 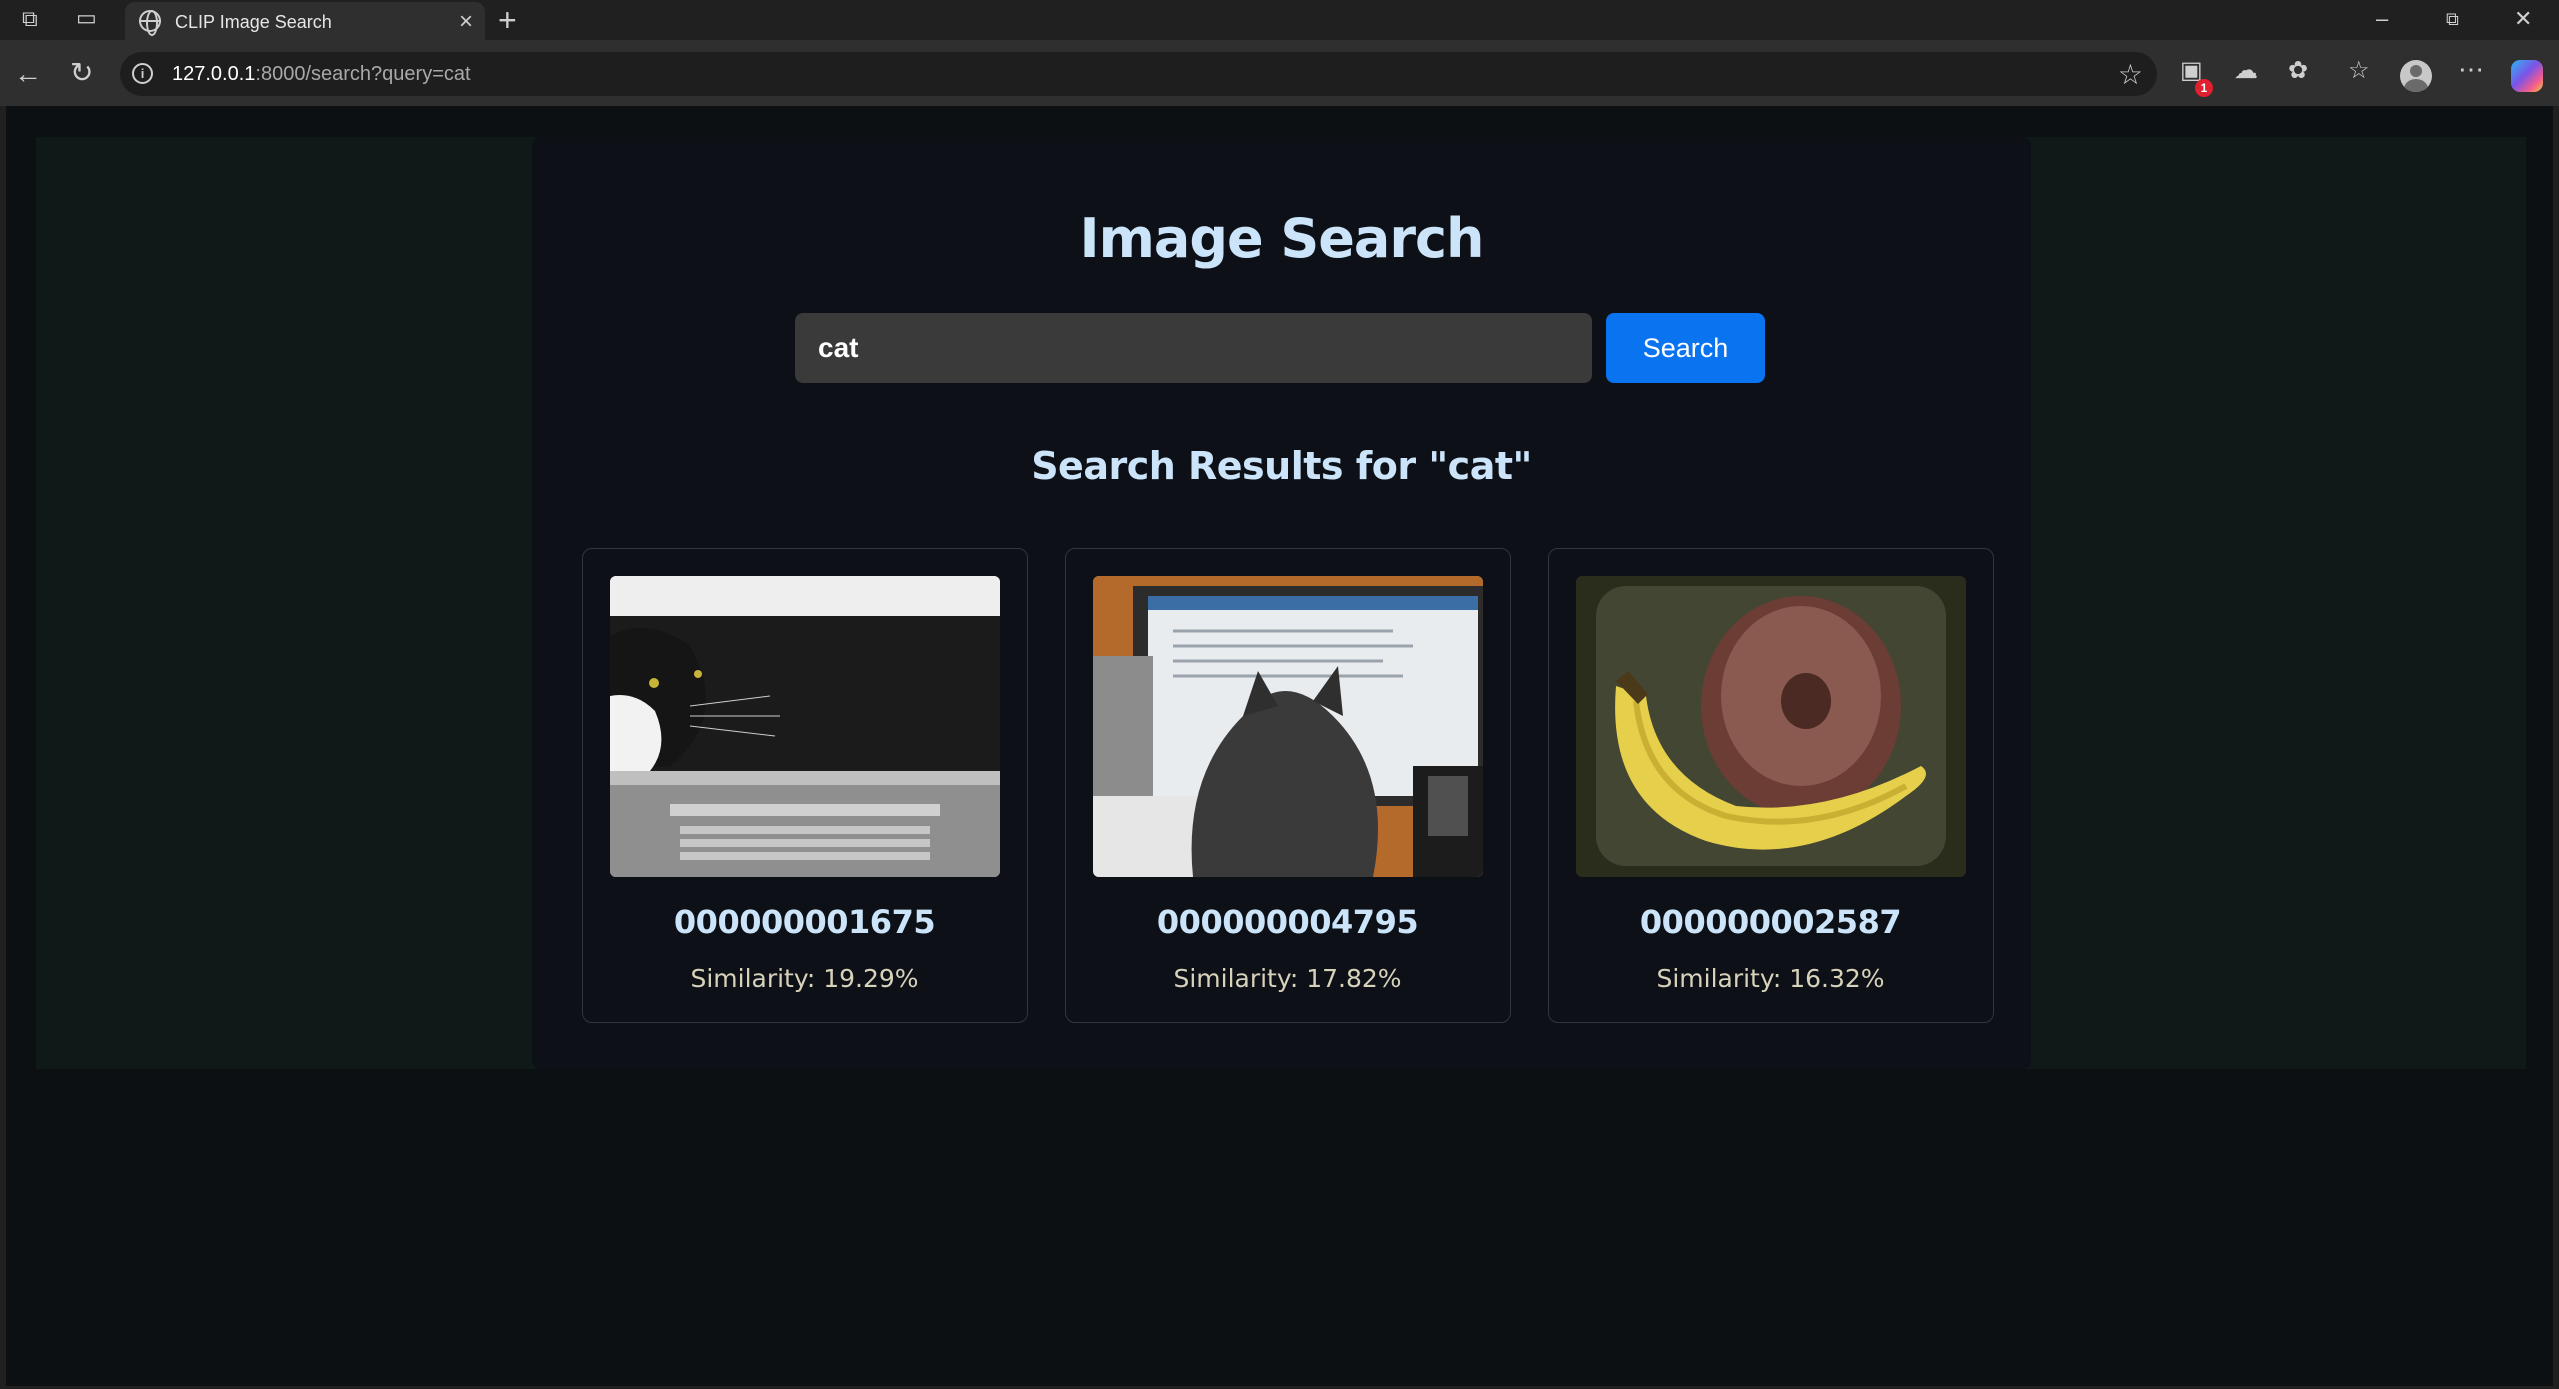 What do you see at coordinates (1193, 348) in the screenshot?
I see `search-input` at bounding box center [1193, 348].